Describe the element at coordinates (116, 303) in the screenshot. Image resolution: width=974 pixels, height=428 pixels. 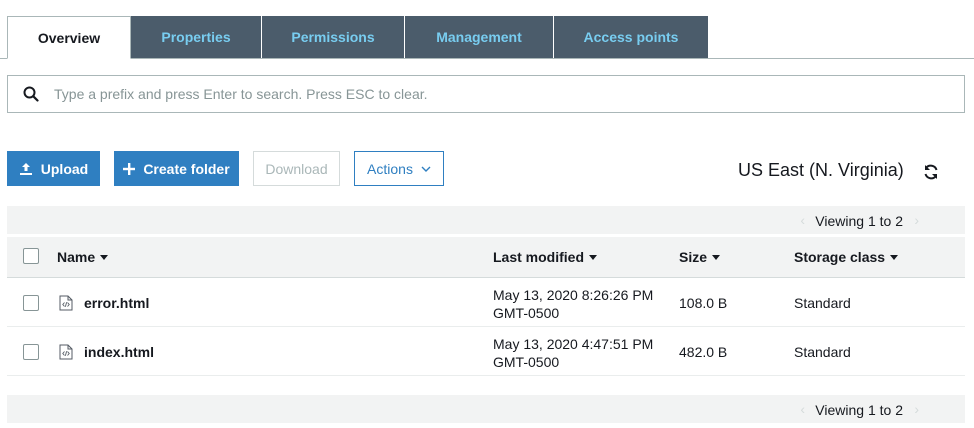
I see `file-name-link: error.html` at that location.